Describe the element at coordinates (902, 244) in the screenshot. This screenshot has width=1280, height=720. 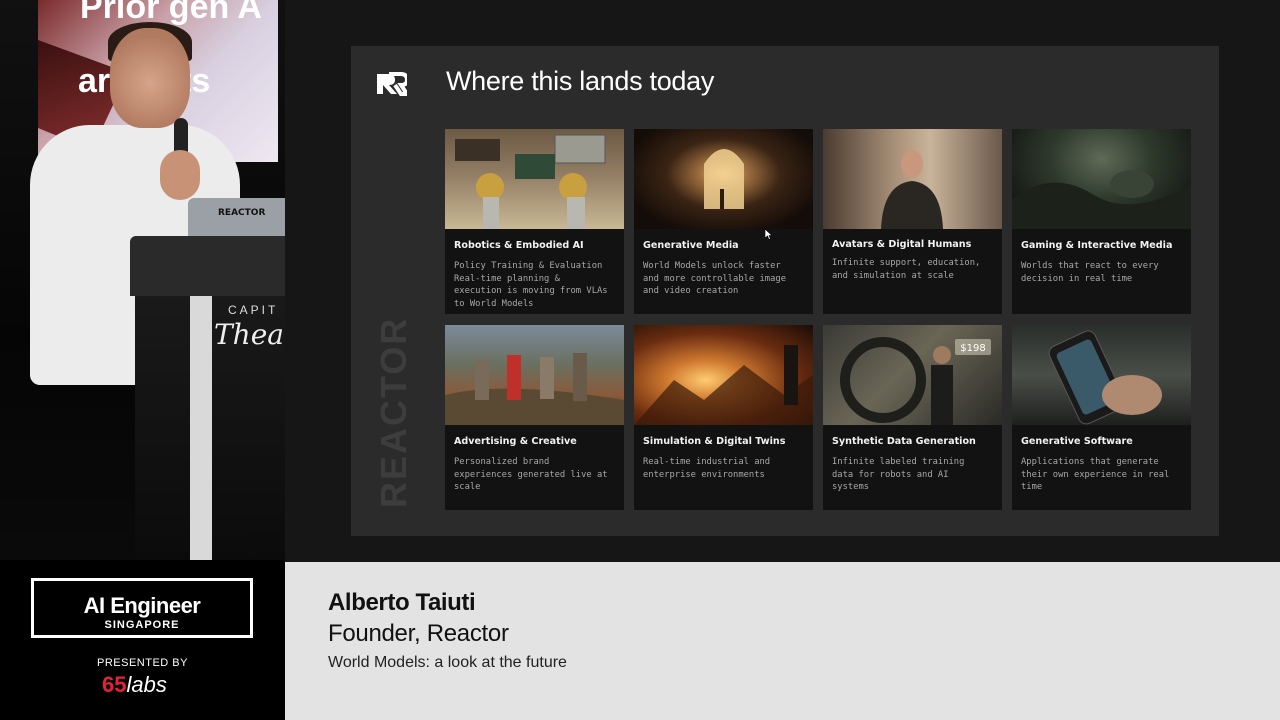
I see `card-title: Avatars & Digital Humans` at that location.